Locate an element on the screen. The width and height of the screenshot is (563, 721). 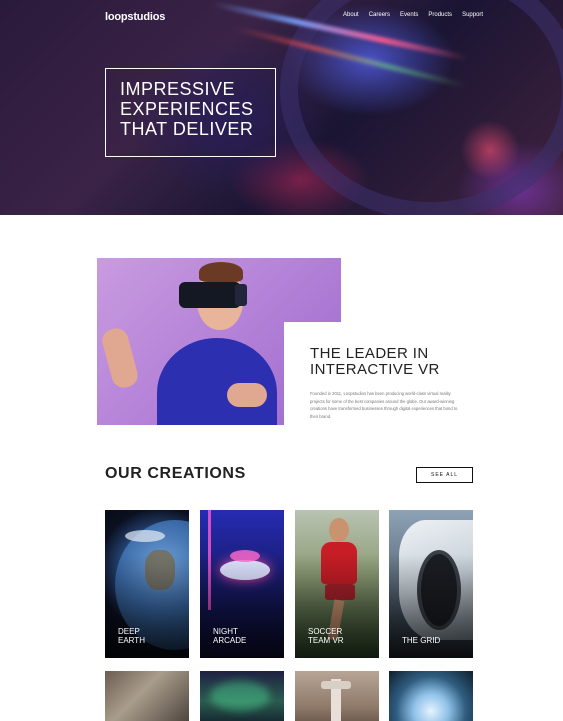
card-label-line: THE GRID is located at coordinates (421, 640).